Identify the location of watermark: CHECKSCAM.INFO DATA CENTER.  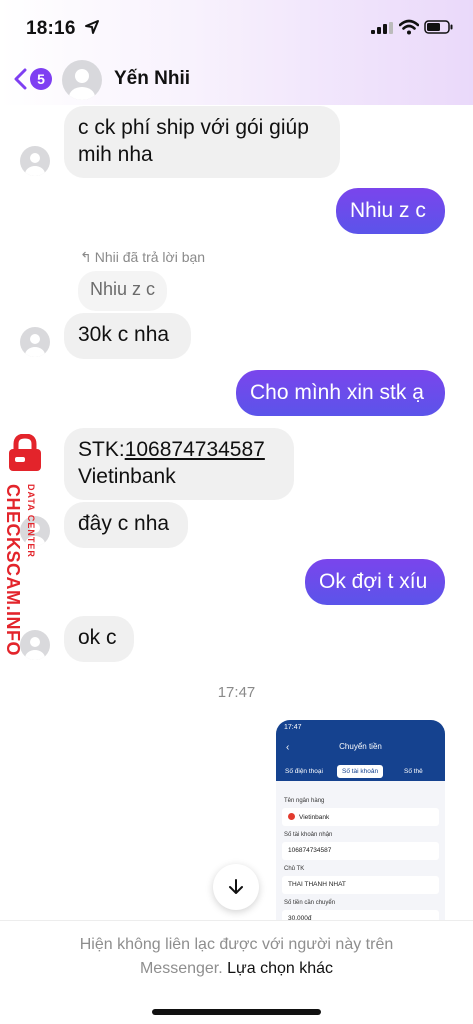
(26, 549).